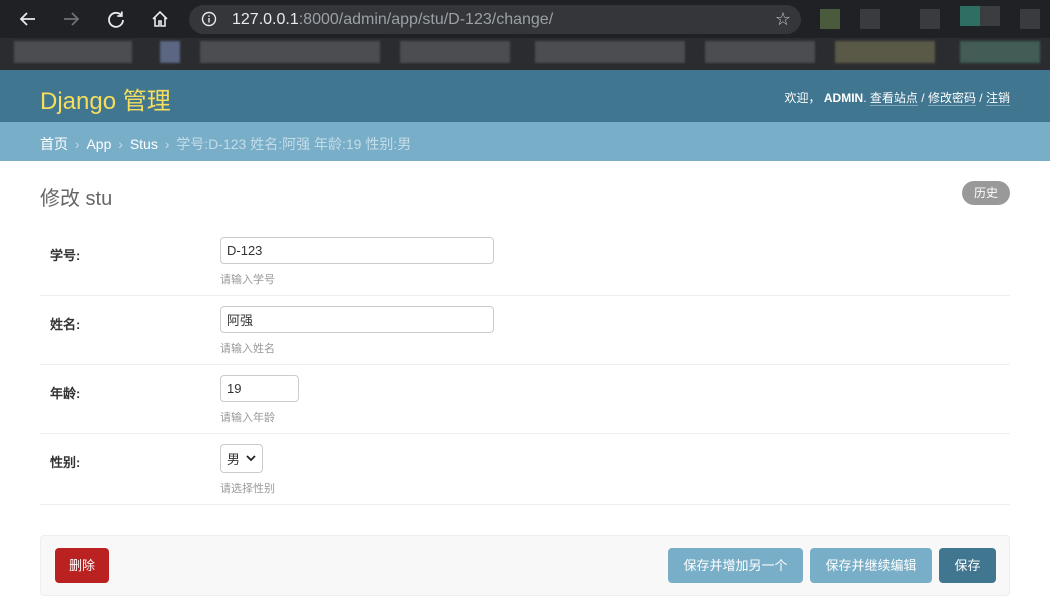 Image resolution: width=1050 pixels, height=602 pixels. Describe the element at coordinates (294, 144) in the screenshot. I see `breadcrumb-current: 学号:D-123 姓名:阿强 年龄:19 性别:男` at that location.